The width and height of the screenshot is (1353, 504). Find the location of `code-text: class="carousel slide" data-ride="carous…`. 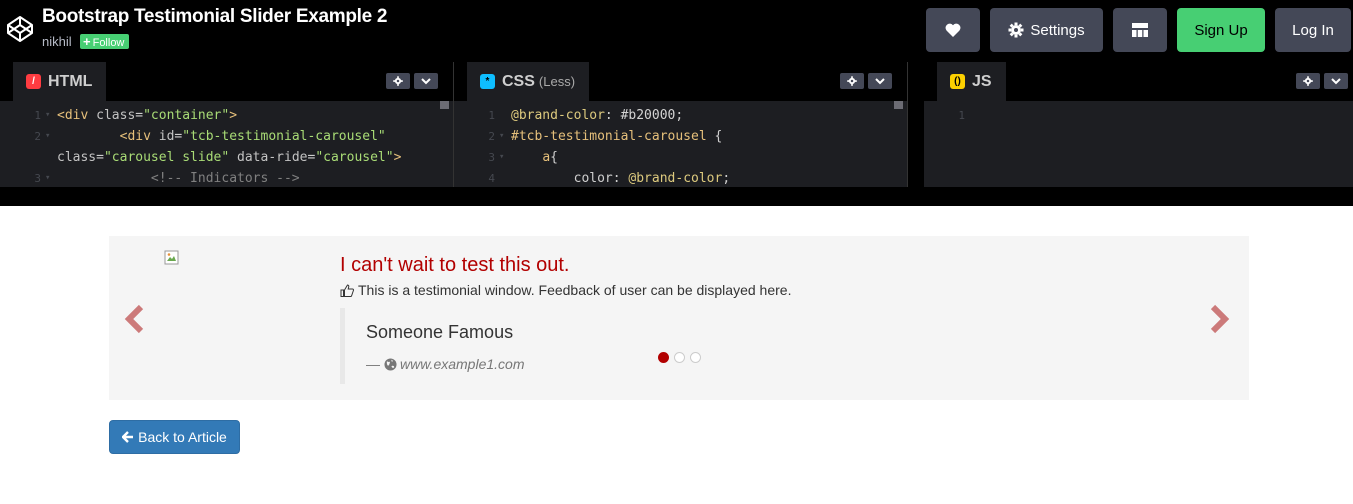

code-text: class="carousel slide" data-ride="carous… is located at coordinates (229, 157).